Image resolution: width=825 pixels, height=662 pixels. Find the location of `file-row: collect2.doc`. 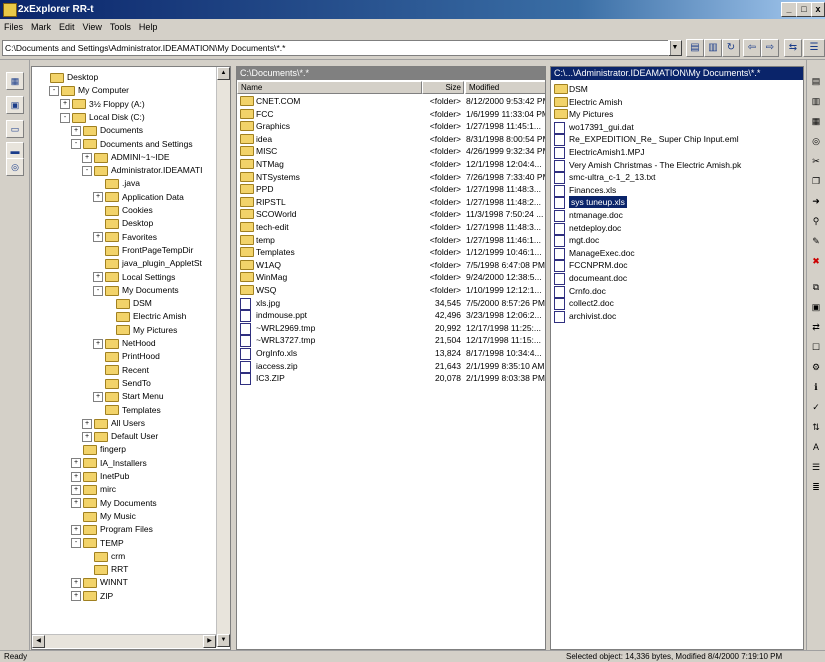

file-row: collect2.doc is located at coordinates (676, 304).